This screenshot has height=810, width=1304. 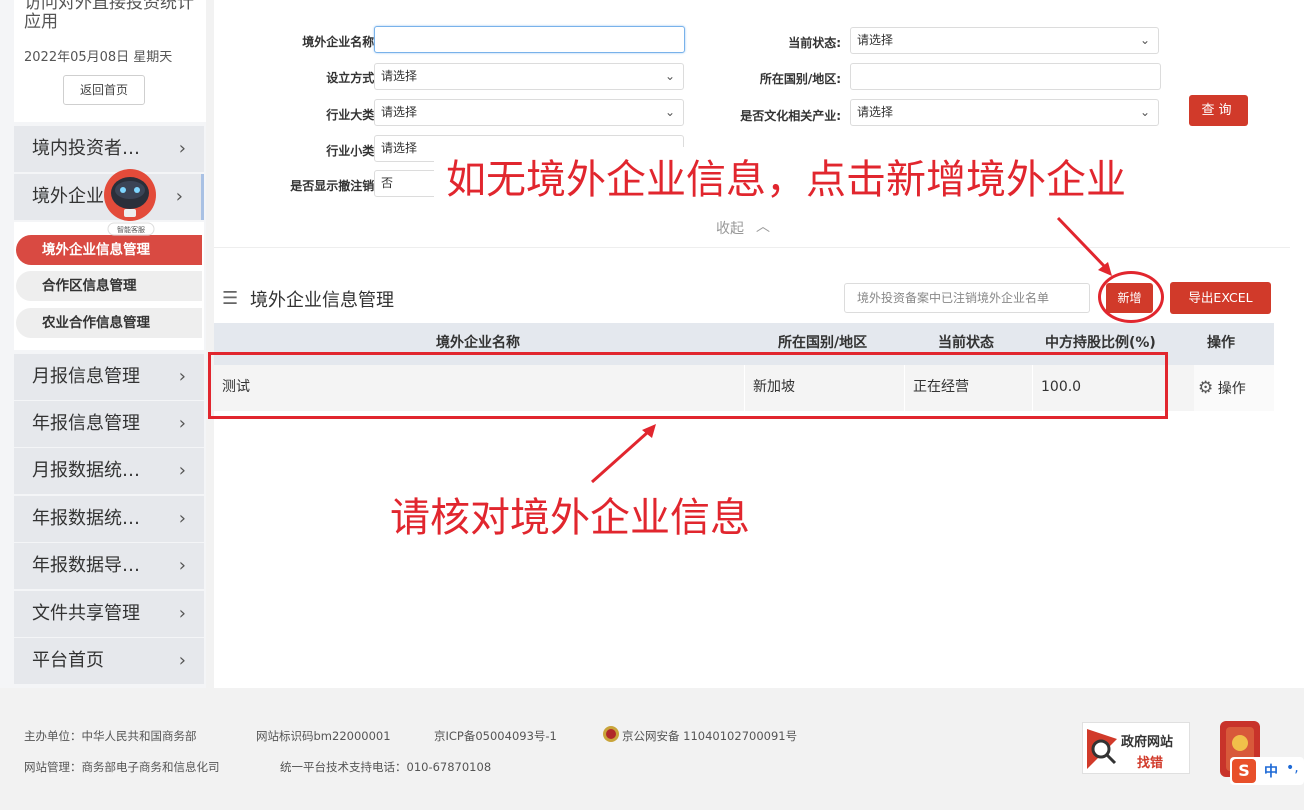 What do you see at coordinates (790, 116) in the screenshot?
I see `cultural-industry-label: 是否文化相关产业:` at bounding box center [790, 116].